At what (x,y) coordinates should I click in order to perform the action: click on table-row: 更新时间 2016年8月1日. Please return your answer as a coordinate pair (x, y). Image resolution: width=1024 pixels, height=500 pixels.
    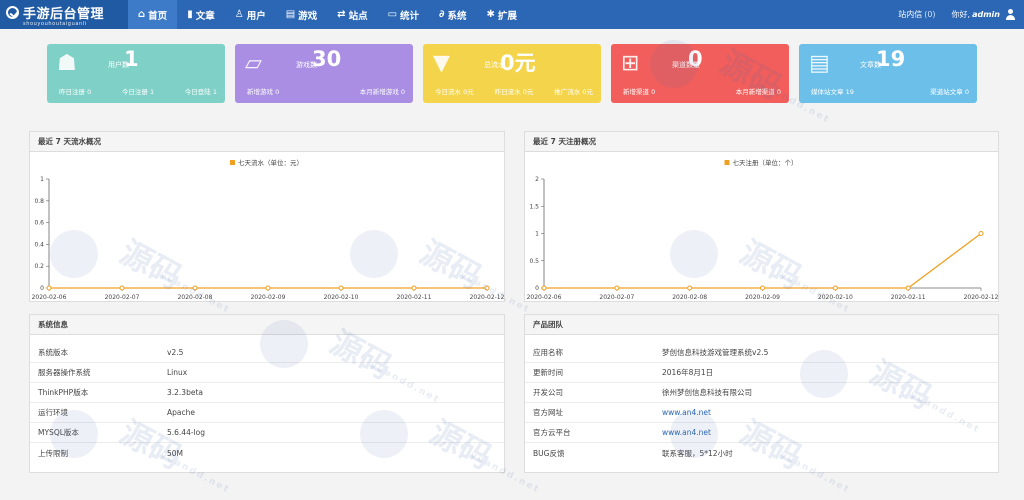
    Looking at the image, I should click on (761, 373).